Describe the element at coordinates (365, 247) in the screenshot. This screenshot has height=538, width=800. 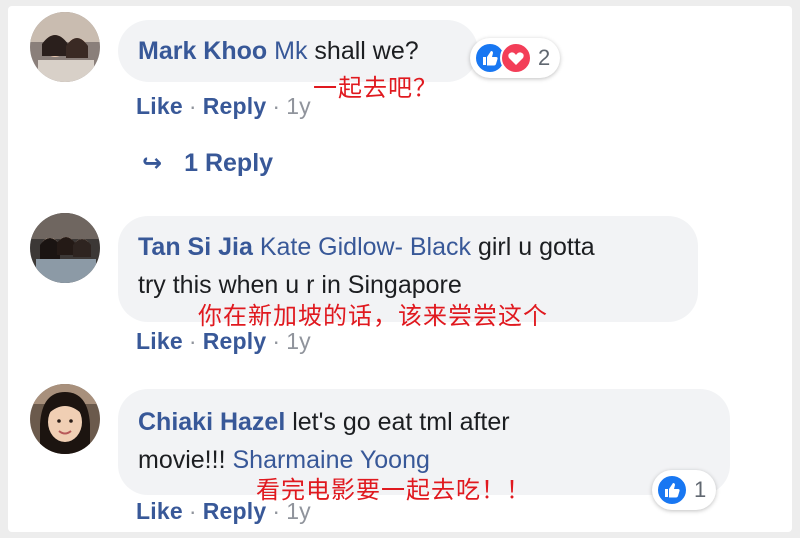
I see `mention-tag: Kate Gidlow- Black` at that location.